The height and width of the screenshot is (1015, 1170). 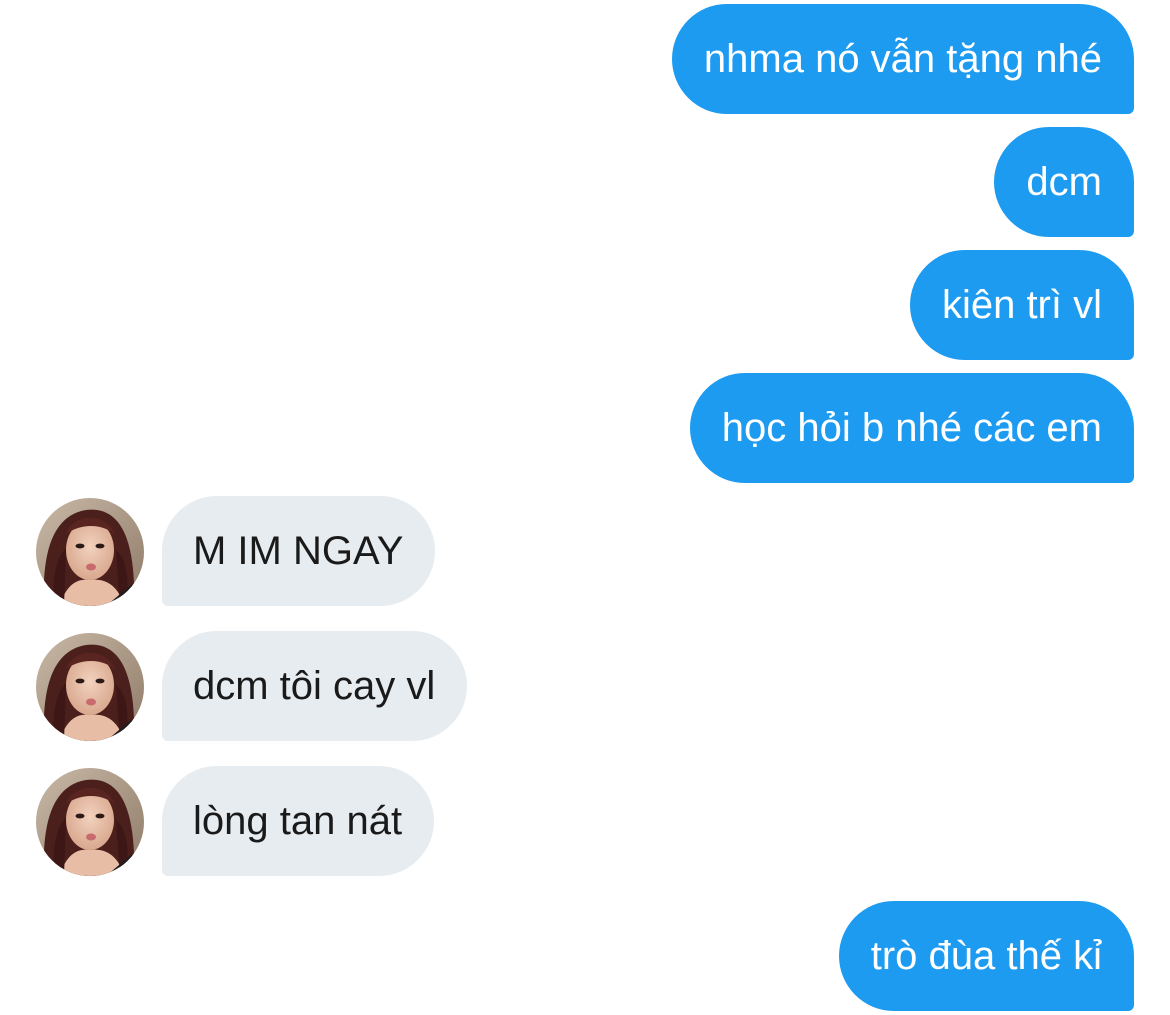 I want to click on message-text: nhma nó vẫn tặng nhé, so click(x=902, y=59).